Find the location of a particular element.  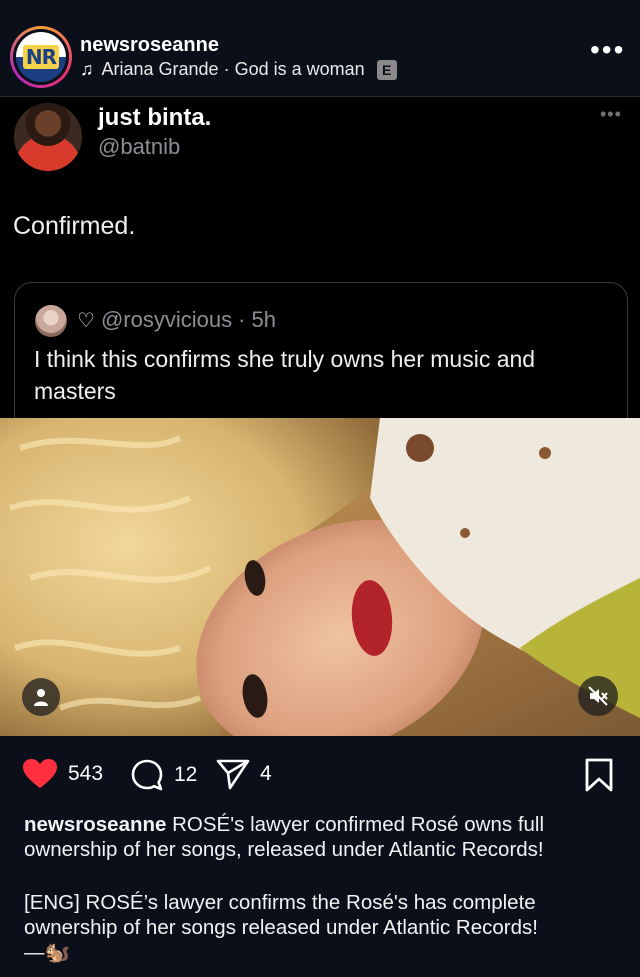

share-button: 4 is located at coordinates (244, 774).